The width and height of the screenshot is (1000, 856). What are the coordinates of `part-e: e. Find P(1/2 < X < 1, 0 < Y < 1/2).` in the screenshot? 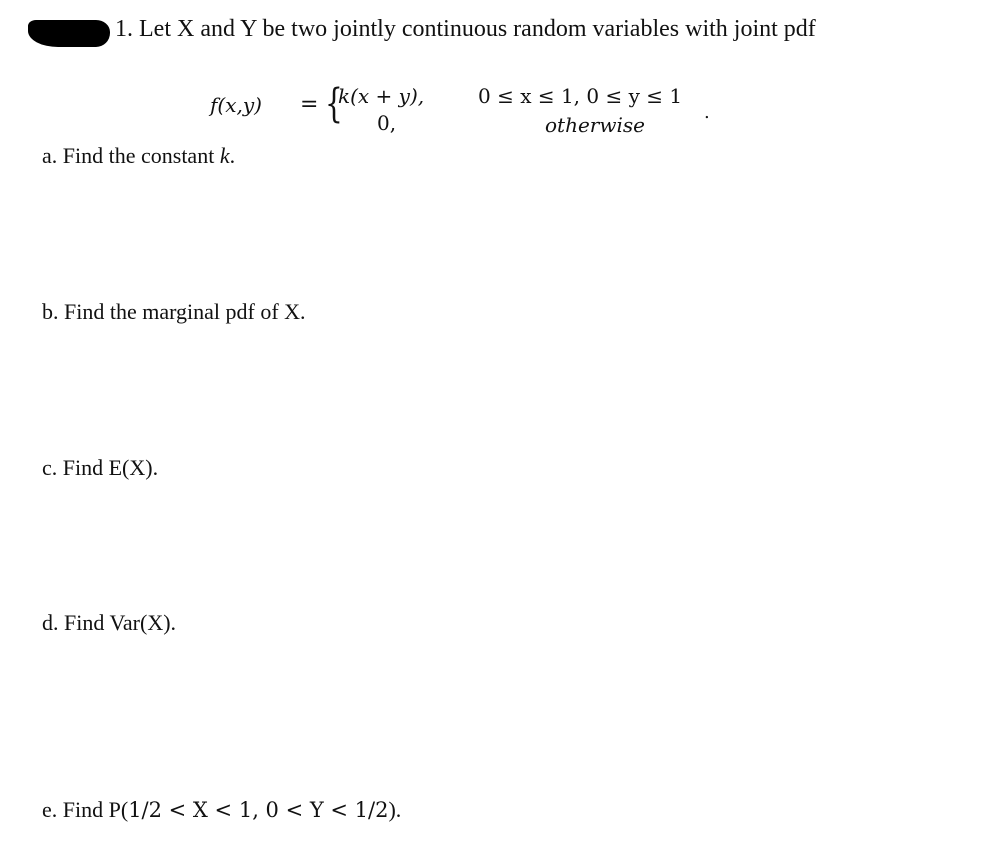 It's located at (221, 810).